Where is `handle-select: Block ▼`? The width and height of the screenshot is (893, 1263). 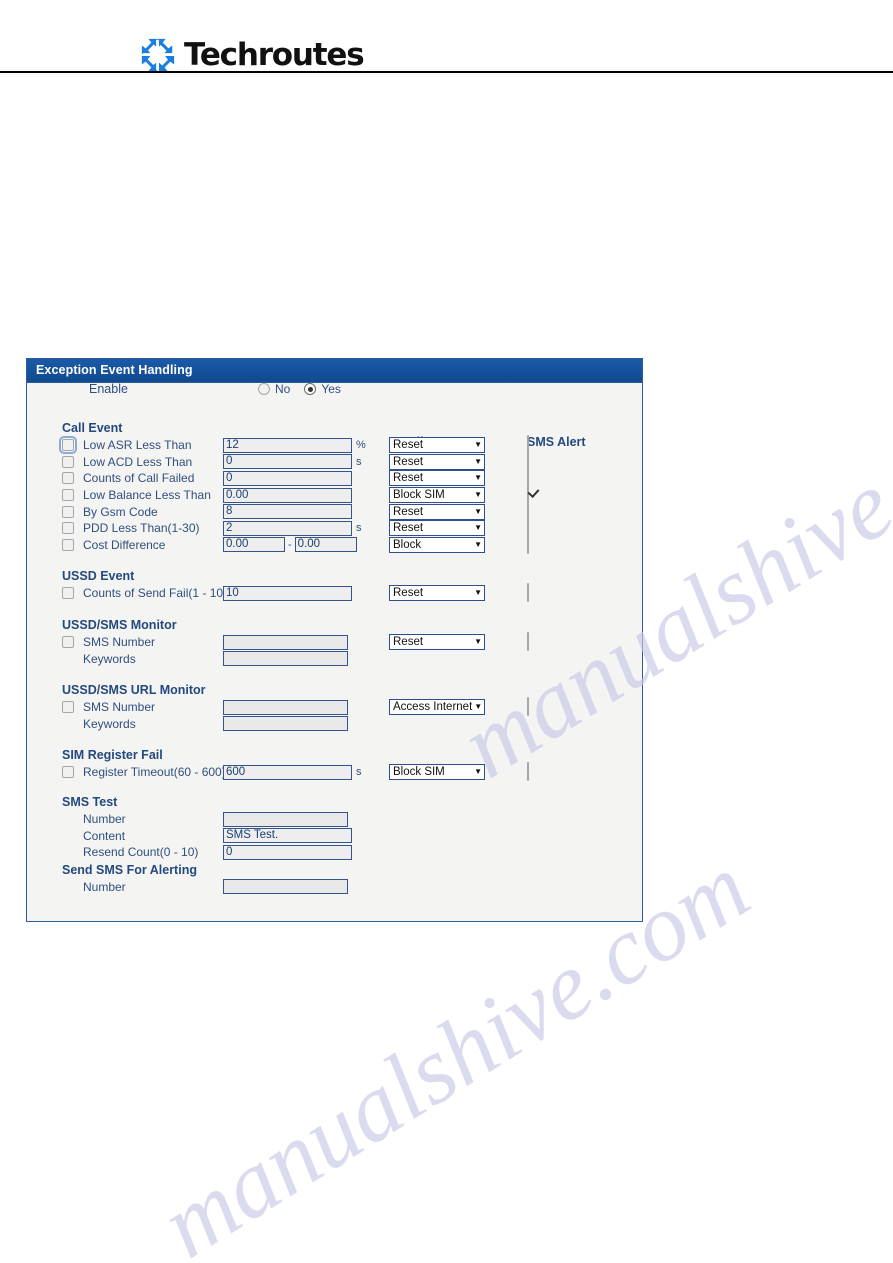 handle-select: Block ▼ is located at coordinates (437, 544).